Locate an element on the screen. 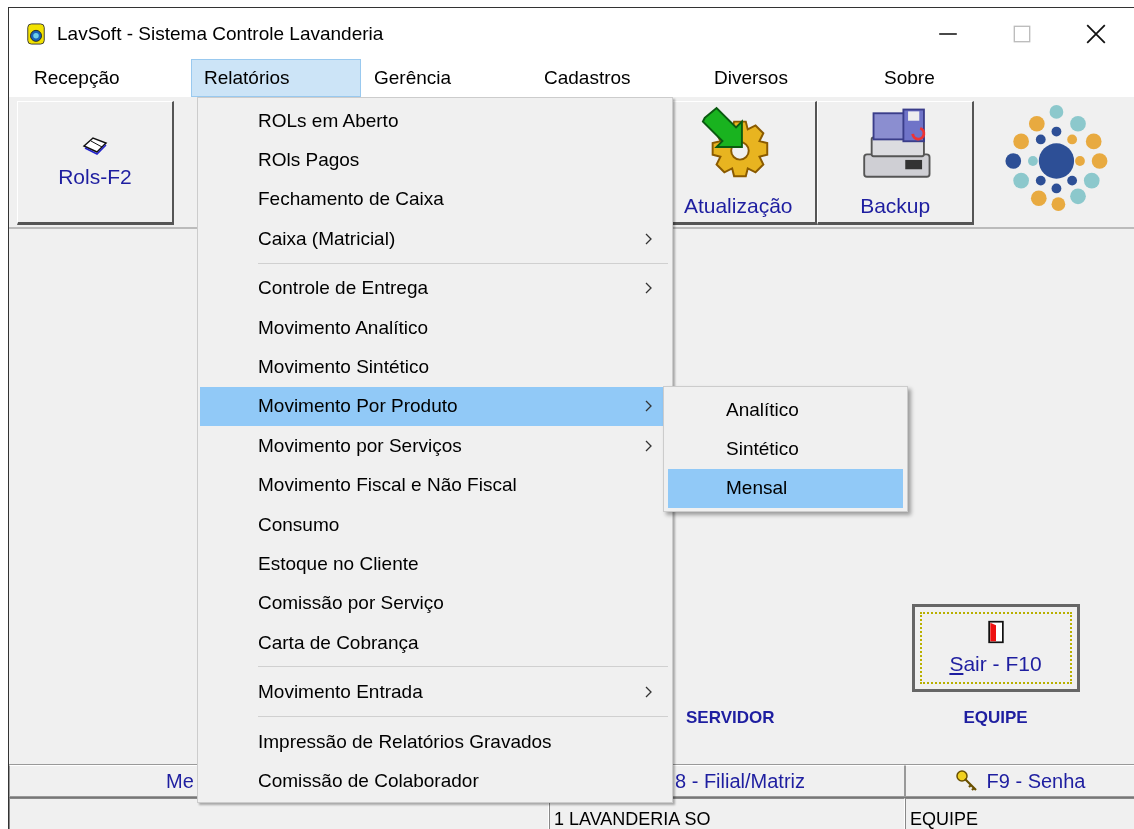 This screenshot has height=829, width=1134. window-title: LavSoft - Sistema Controle Lavanderia is located at coordinates (220, 33).